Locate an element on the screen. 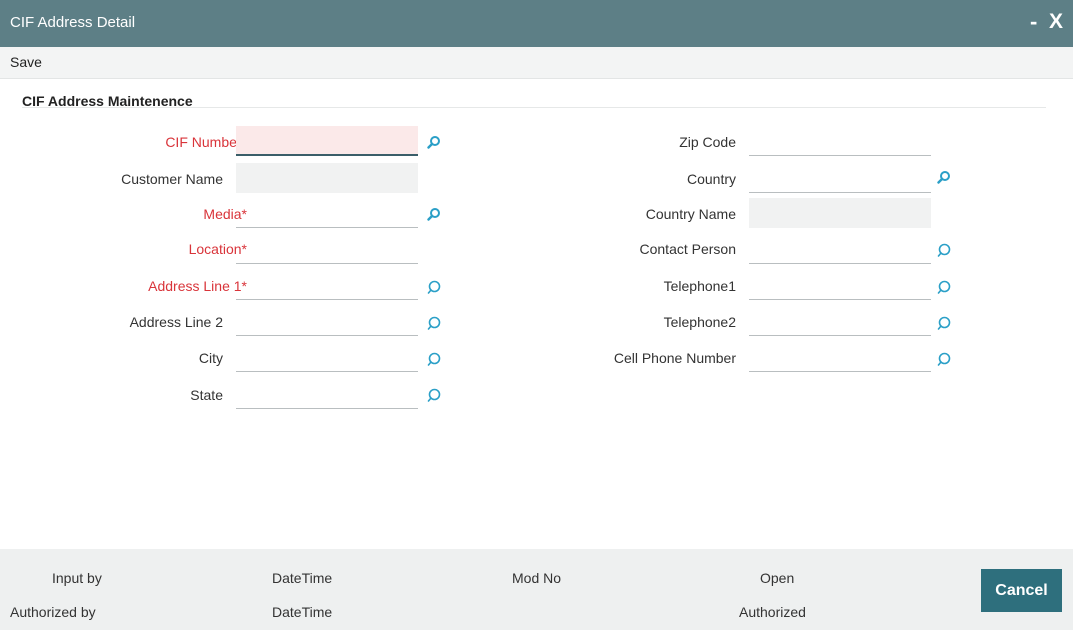 The height and width of the screenshot is (630, 1073). state-label: State is located at coordinates (206, 395).